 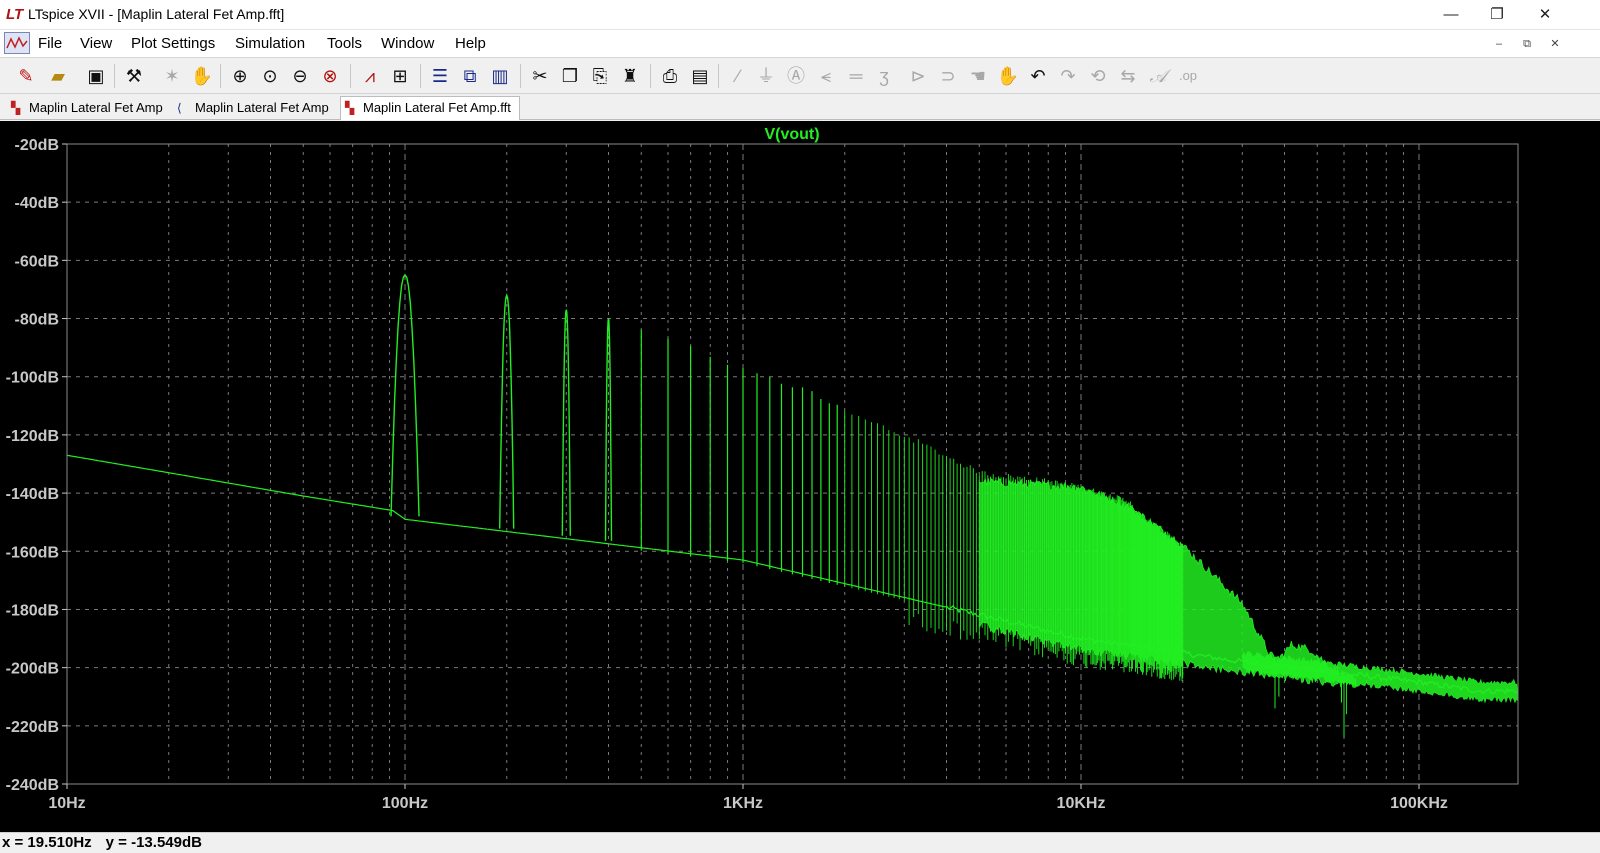 What do you see at coordinates (1098, 76) in the screenshot?
I see `rotate-icon: ⟲` at bounding box center [1098, 76].